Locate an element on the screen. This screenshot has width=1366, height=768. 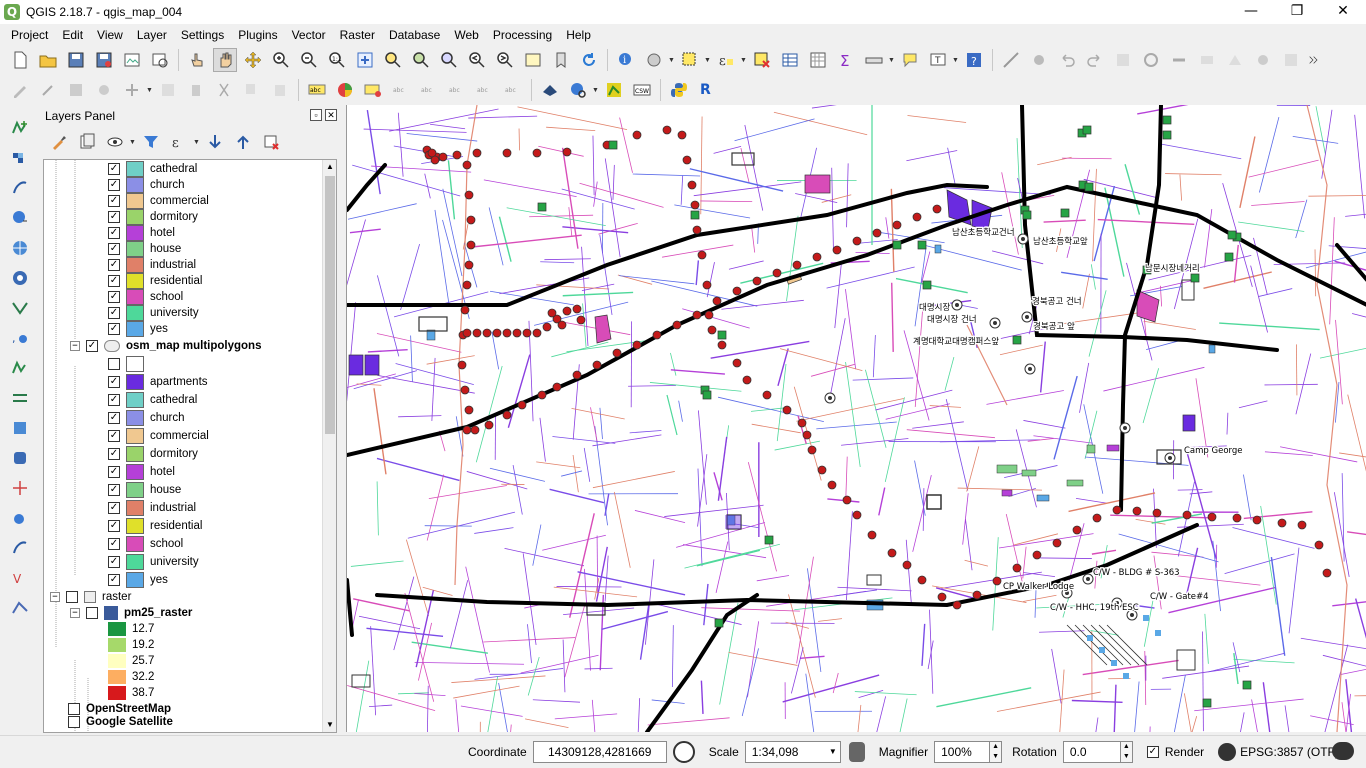
zoom-last-icon is located at coordinates (477, 60).